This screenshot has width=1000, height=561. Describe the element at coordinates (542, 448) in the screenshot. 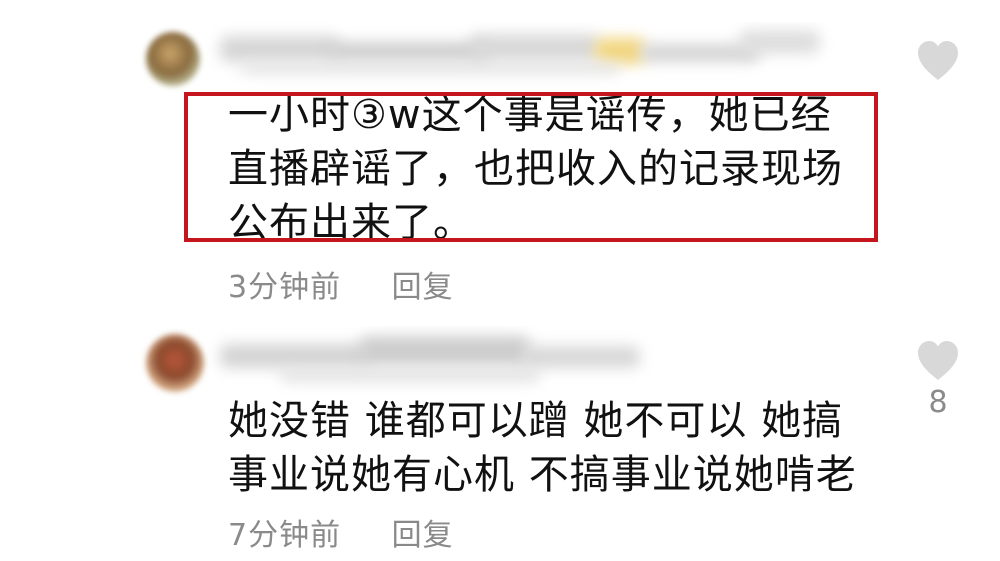

I see `comment-text: 她没错 谁都可以蹭 她不可以 她搞事业说她有心机 不搞事业说她啃老` at that location.